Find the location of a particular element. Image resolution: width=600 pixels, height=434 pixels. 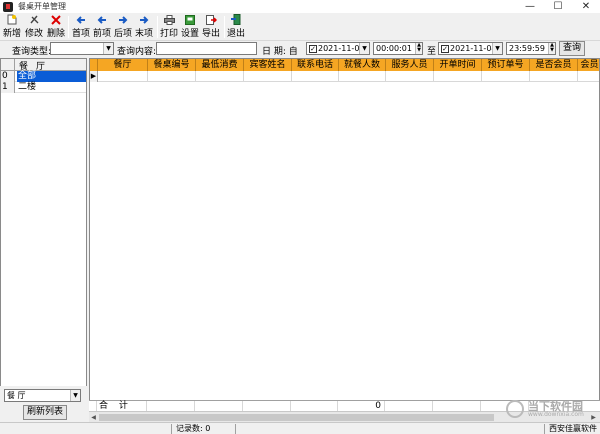

query-content-input is located at coordinates (206, 48).